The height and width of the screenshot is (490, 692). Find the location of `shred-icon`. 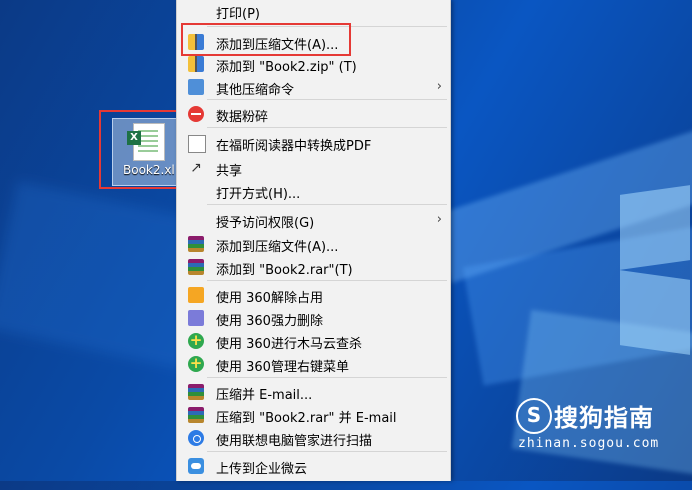

shred-icon is located at coordinates (196, 114).